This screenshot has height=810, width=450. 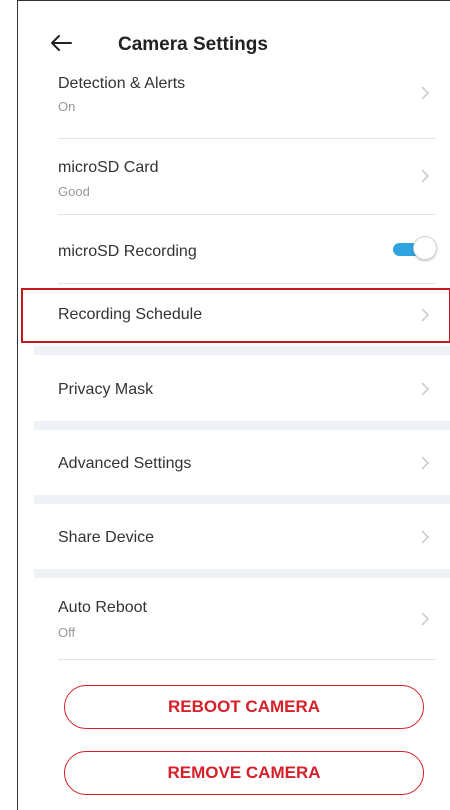 What do you see at coordinates (130, 314) in the screenshot?
I see `recording-schedule-label: Recording Schedule` at bounding box center [130, 314].